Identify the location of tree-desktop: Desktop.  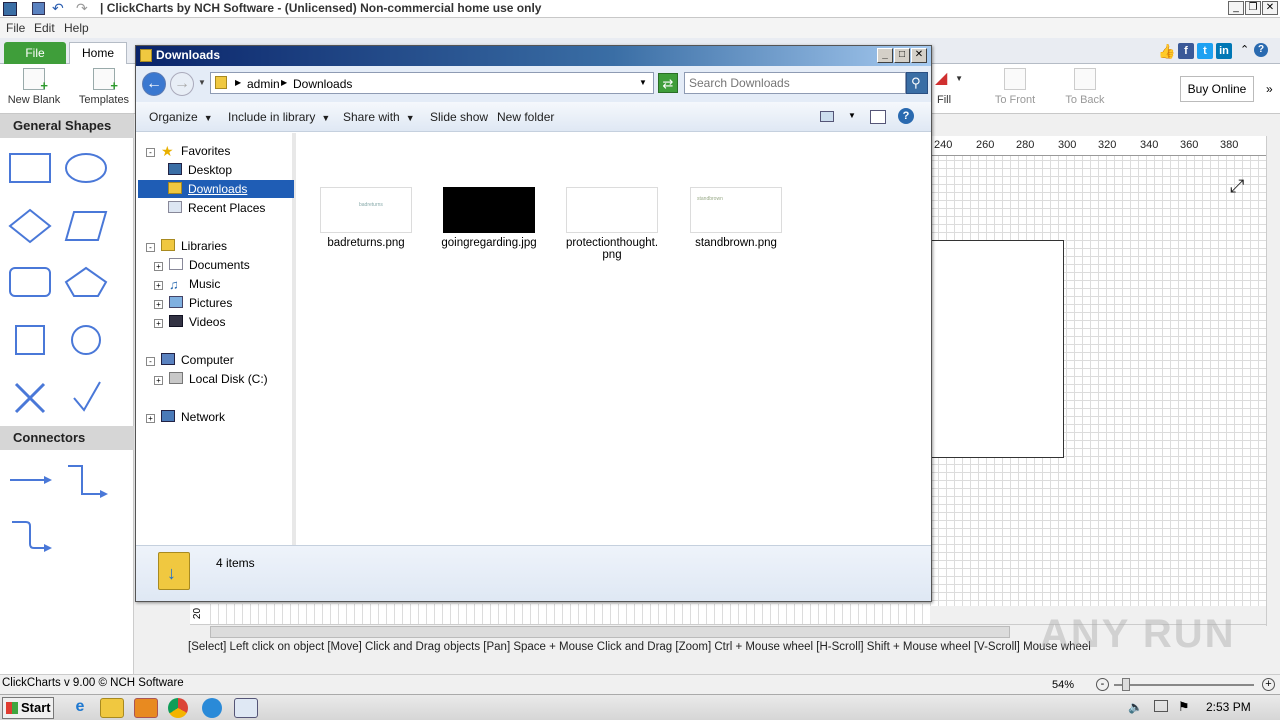
(200, 170).